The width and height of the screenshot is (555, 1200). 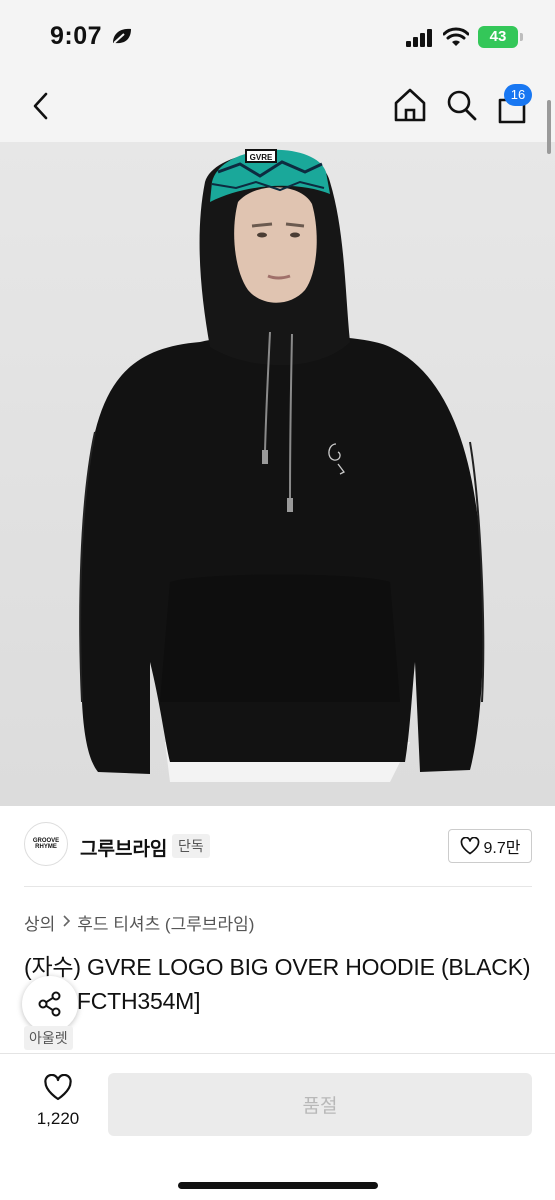 What do you see at coordinates (498, 37) in the screenshot?
I see `battery-icon: 43` at bounding box center [498, 37].